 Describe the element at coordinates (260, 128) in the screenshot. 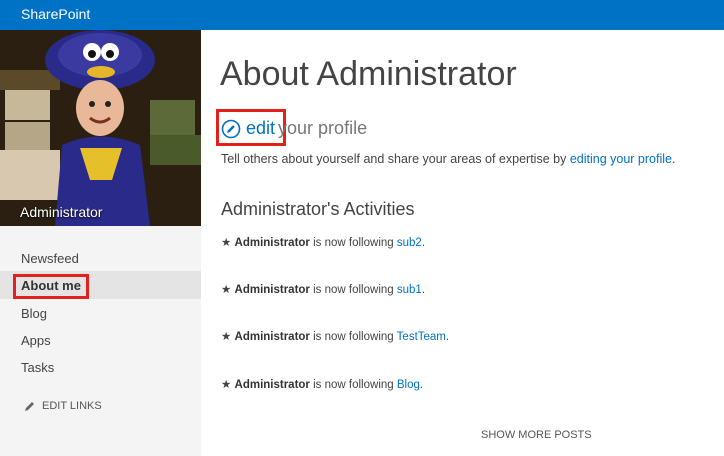

I see `edit-profile-link: edit` at that location.